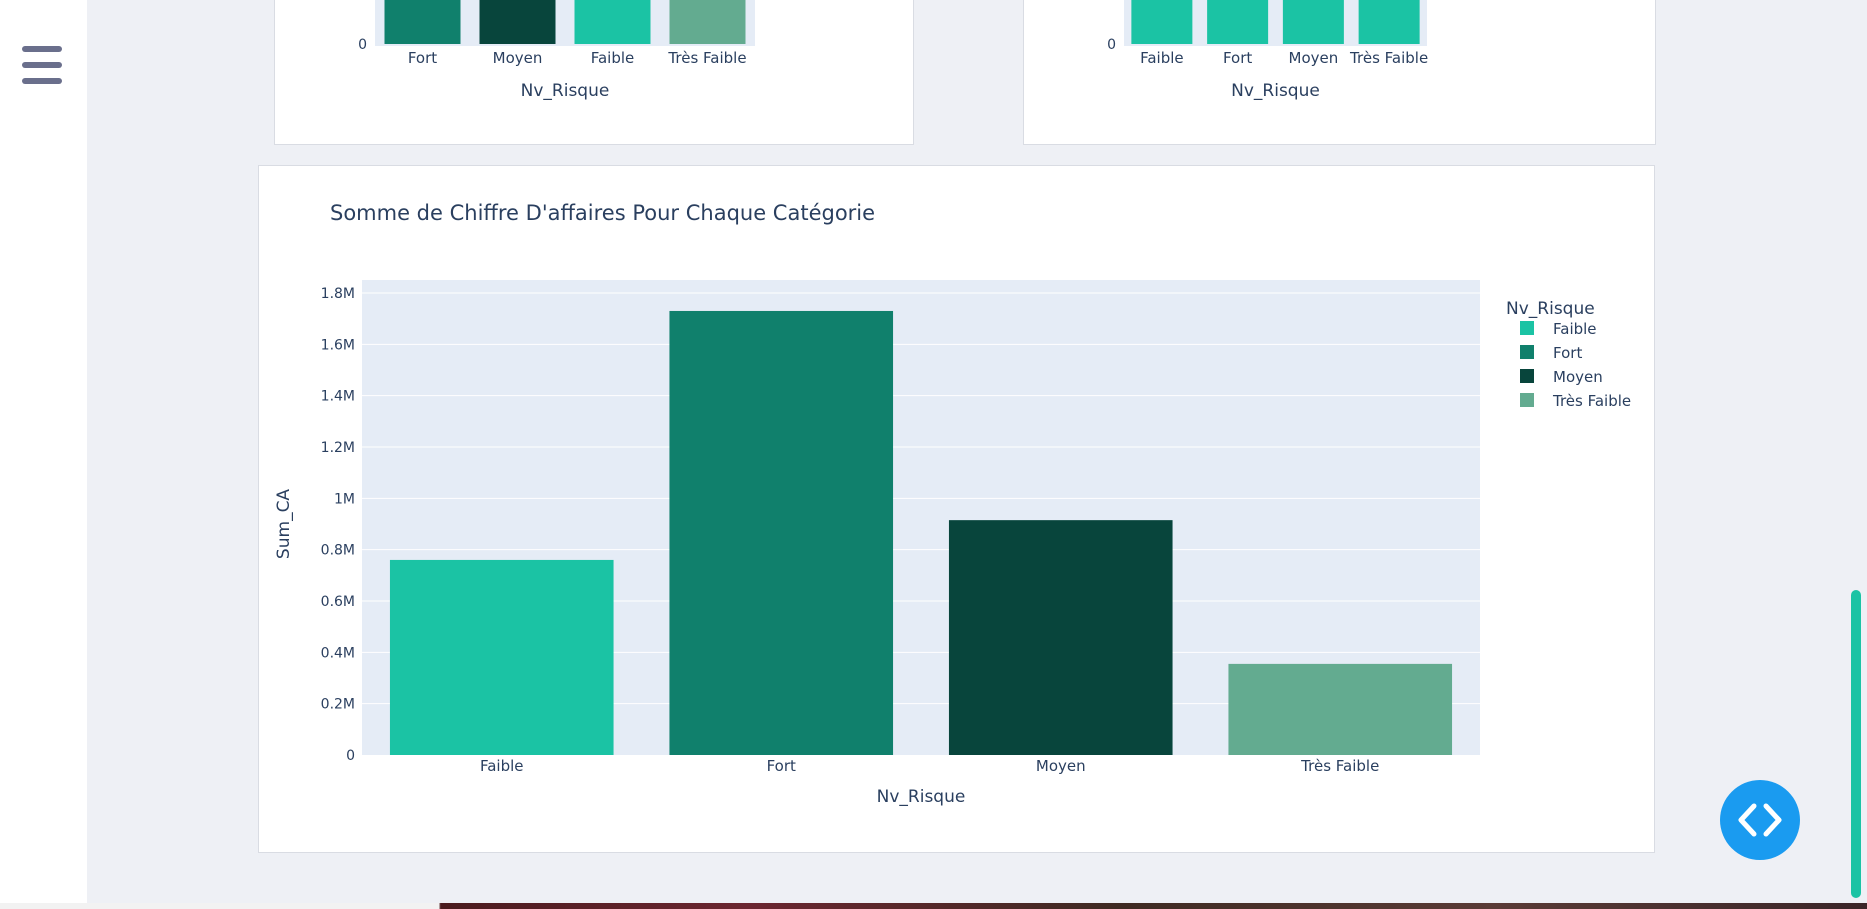  What do you see at coordinates (338, 705) in the screenshot?
I see `y-tick-label: 0.2M` at bounding box center [338, 705].